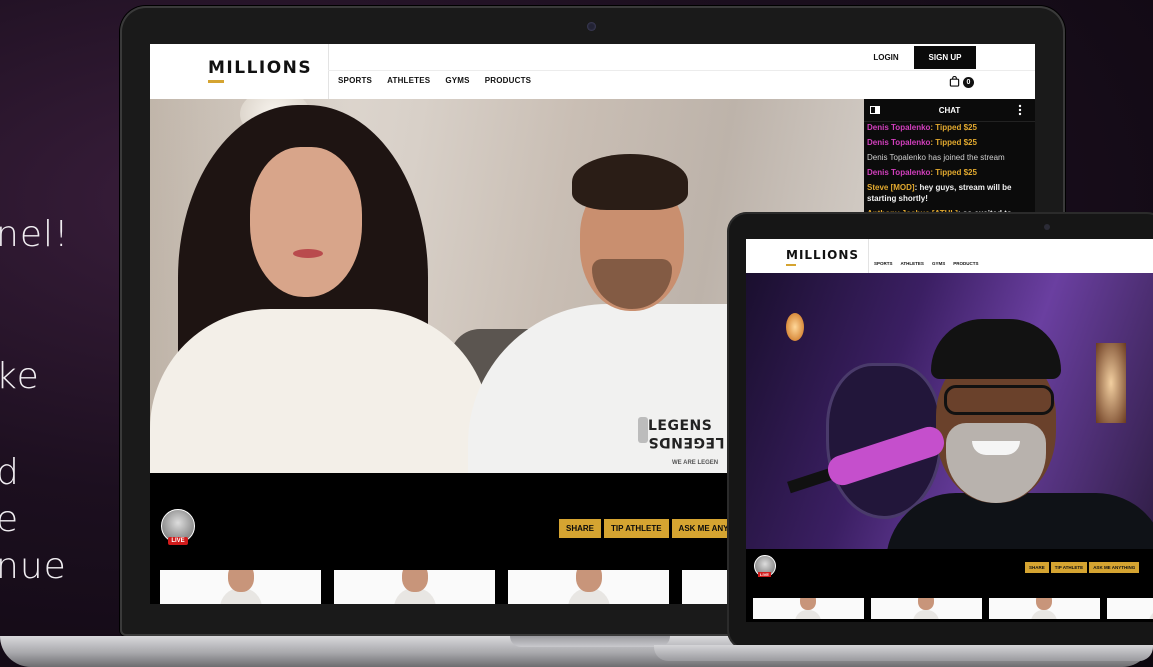  What do you see at coordinates (999, 400) in the screenshot?
I see `tablet-video-glasses` at bounding box center [999, 400].